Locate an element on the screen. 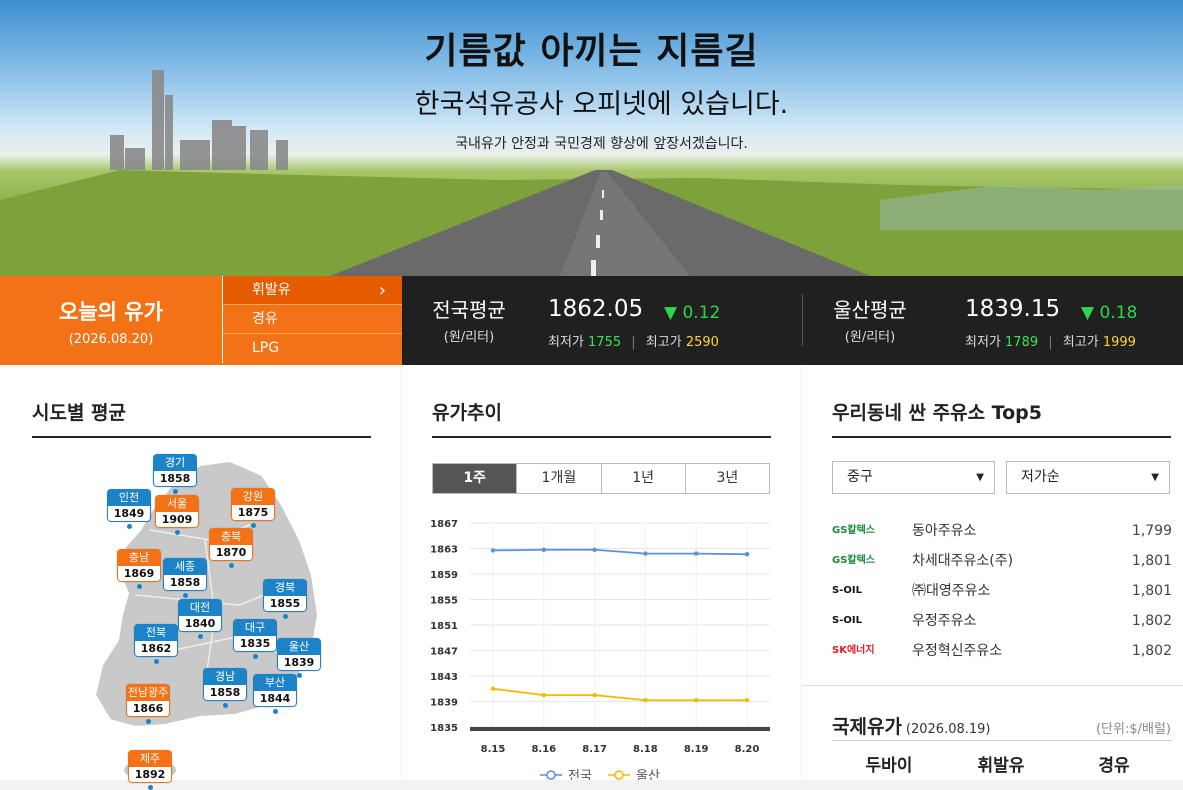  region-badge: 부산 1844 is located at coordinates (275, 690).